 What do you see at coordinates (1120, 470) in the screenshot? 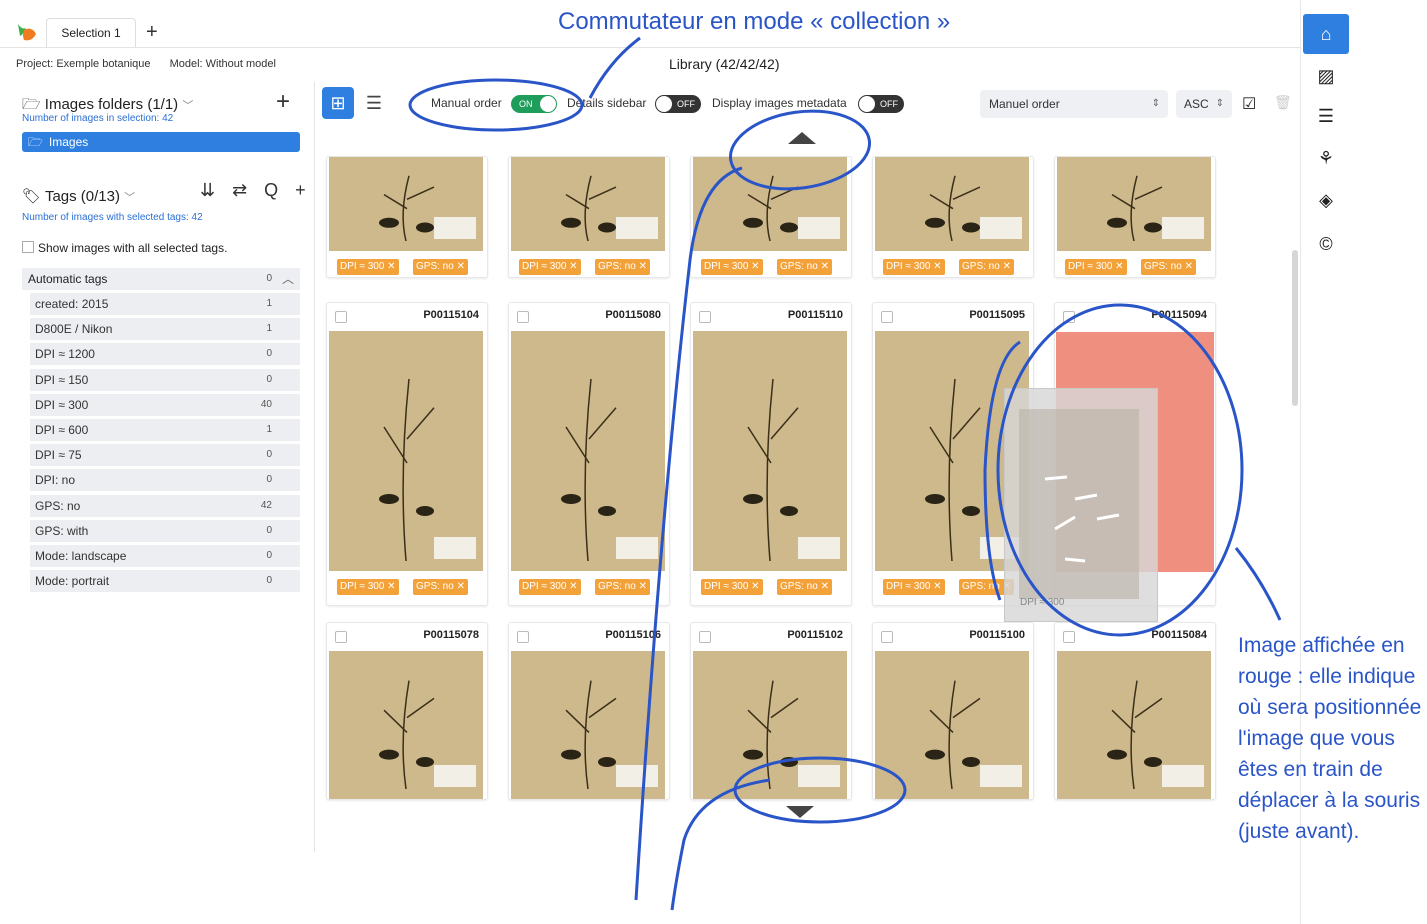
I see `annotation-circle-target` at bounding box center [1120, 470].